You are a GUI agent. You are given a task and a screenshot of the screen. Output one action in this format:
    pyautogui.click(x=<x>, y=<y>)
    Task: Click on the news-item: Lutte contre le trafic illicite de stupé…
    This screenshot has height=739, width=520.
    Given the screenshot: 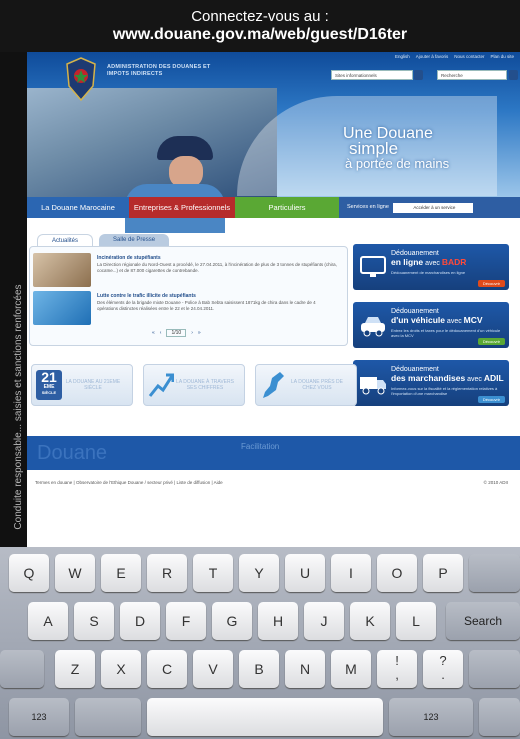 What is the action you would take?
    pyautogui.click(x=188, y=310)
    